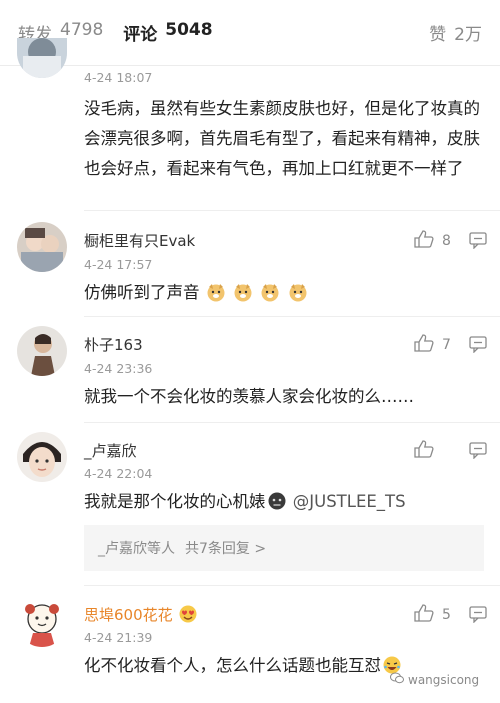 This screenshot has width=500, height=703. What do you see at coordinates (110, 450) in the screenshot?
I see `comment-username: _卢嘉欣` at bounding box center [110, 450].